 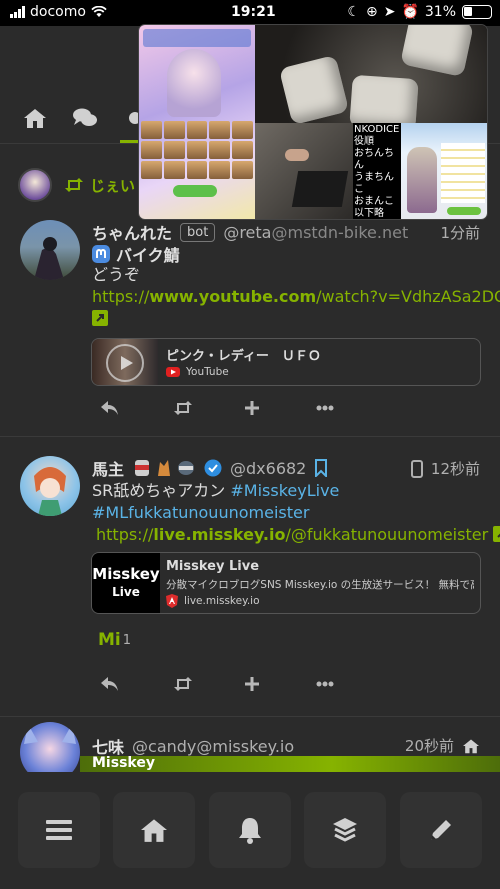 I want to click on status-bar: docomo 19:21 ☾ ⊕ ➤ ⏰ 31%, so click(x=250, y=13).